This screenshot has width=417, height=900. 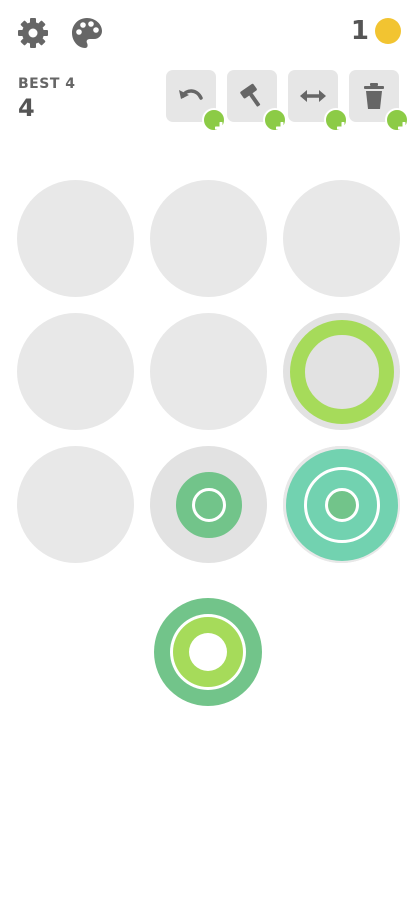 What do you see at coordinates (26, 108) in the screenshot?
I see `current-score: 4` at bounding box center [26, 108].